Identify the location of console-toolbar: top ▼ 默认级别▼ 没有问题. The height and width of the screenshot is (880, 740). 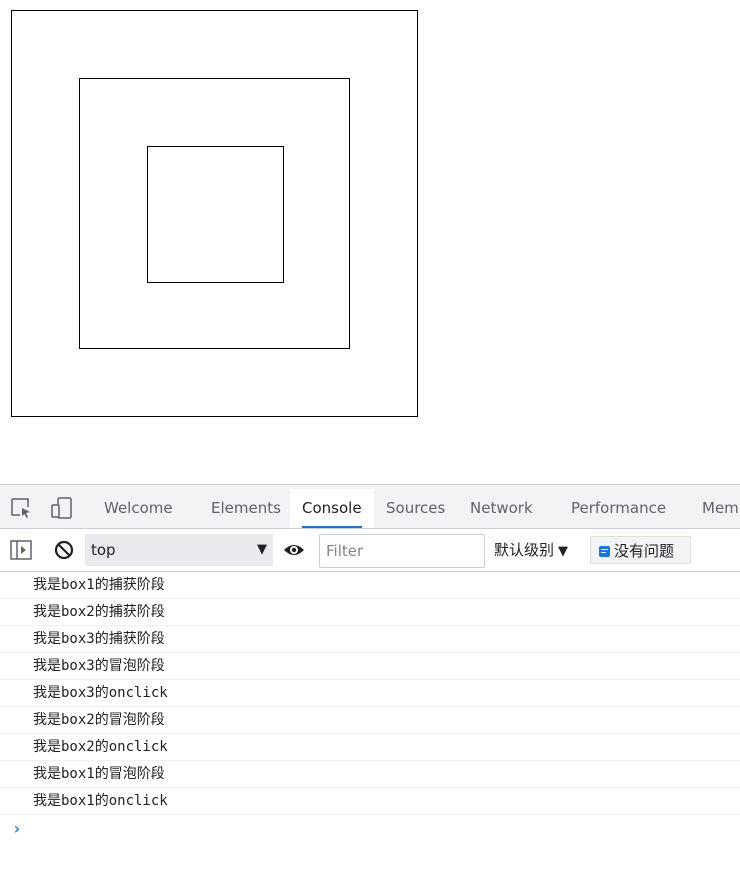
(370, 550).